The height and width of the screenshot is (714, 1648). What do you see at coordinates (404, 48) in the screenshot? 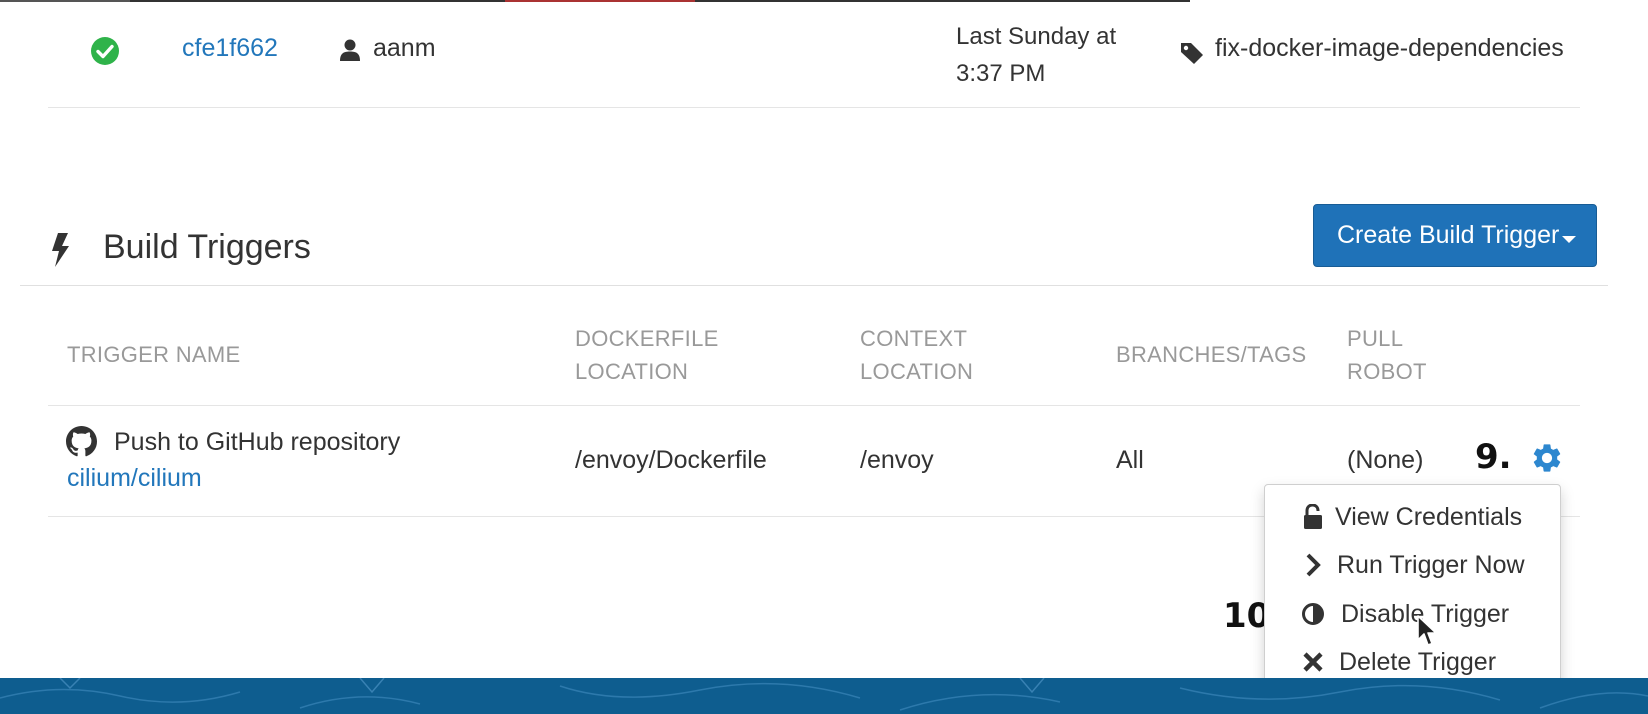
I see `build-user: aanm` at bounding box center [404, 48].